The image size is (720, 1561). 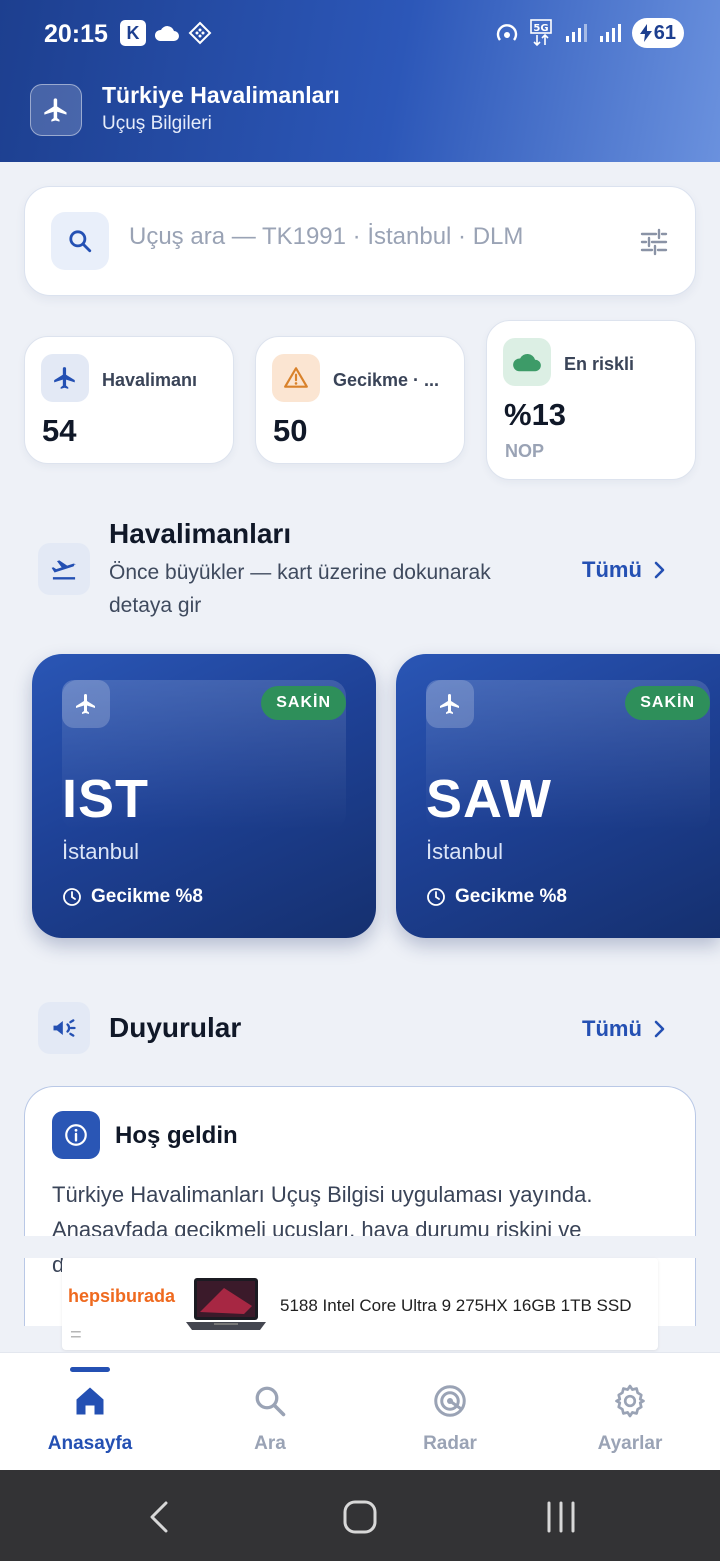 I want to click on home-icon, so click(x=90, y=1401).